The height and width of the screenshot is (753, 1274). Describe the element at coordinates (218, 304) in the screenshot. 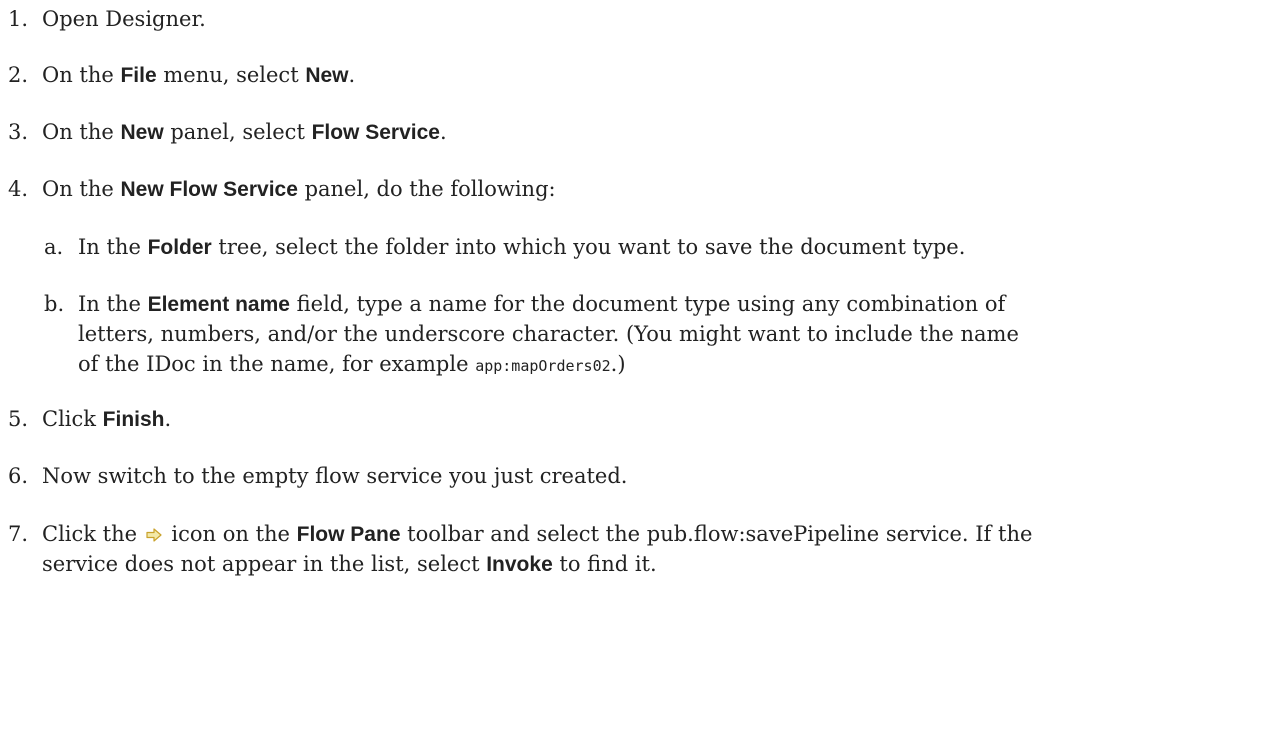

I see `element-name-term: Element name` at that location.